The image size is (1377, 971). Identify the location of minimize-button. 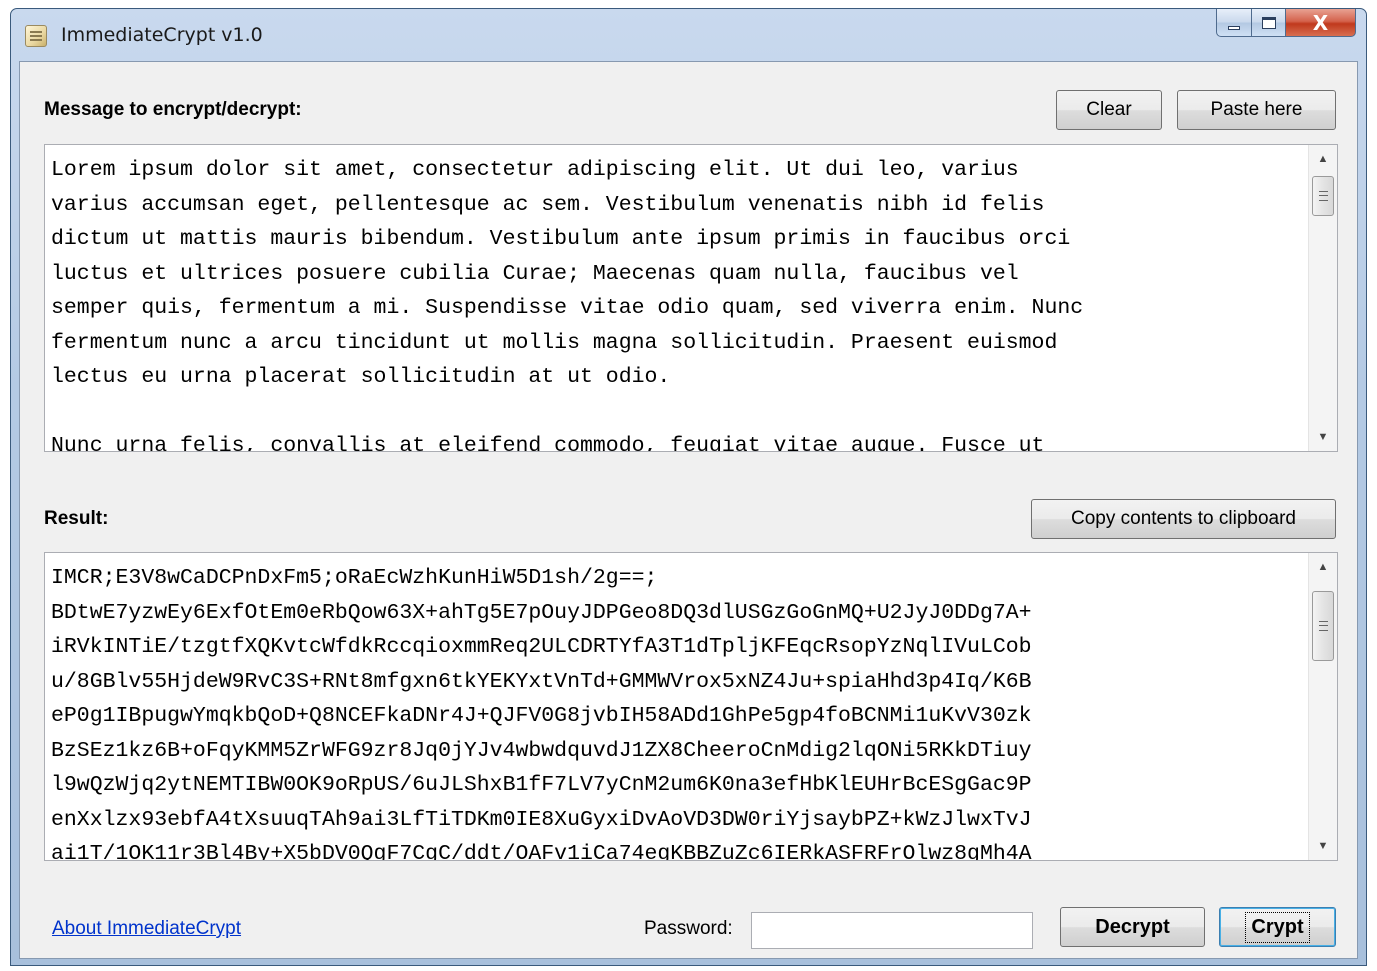
(1234, 23).